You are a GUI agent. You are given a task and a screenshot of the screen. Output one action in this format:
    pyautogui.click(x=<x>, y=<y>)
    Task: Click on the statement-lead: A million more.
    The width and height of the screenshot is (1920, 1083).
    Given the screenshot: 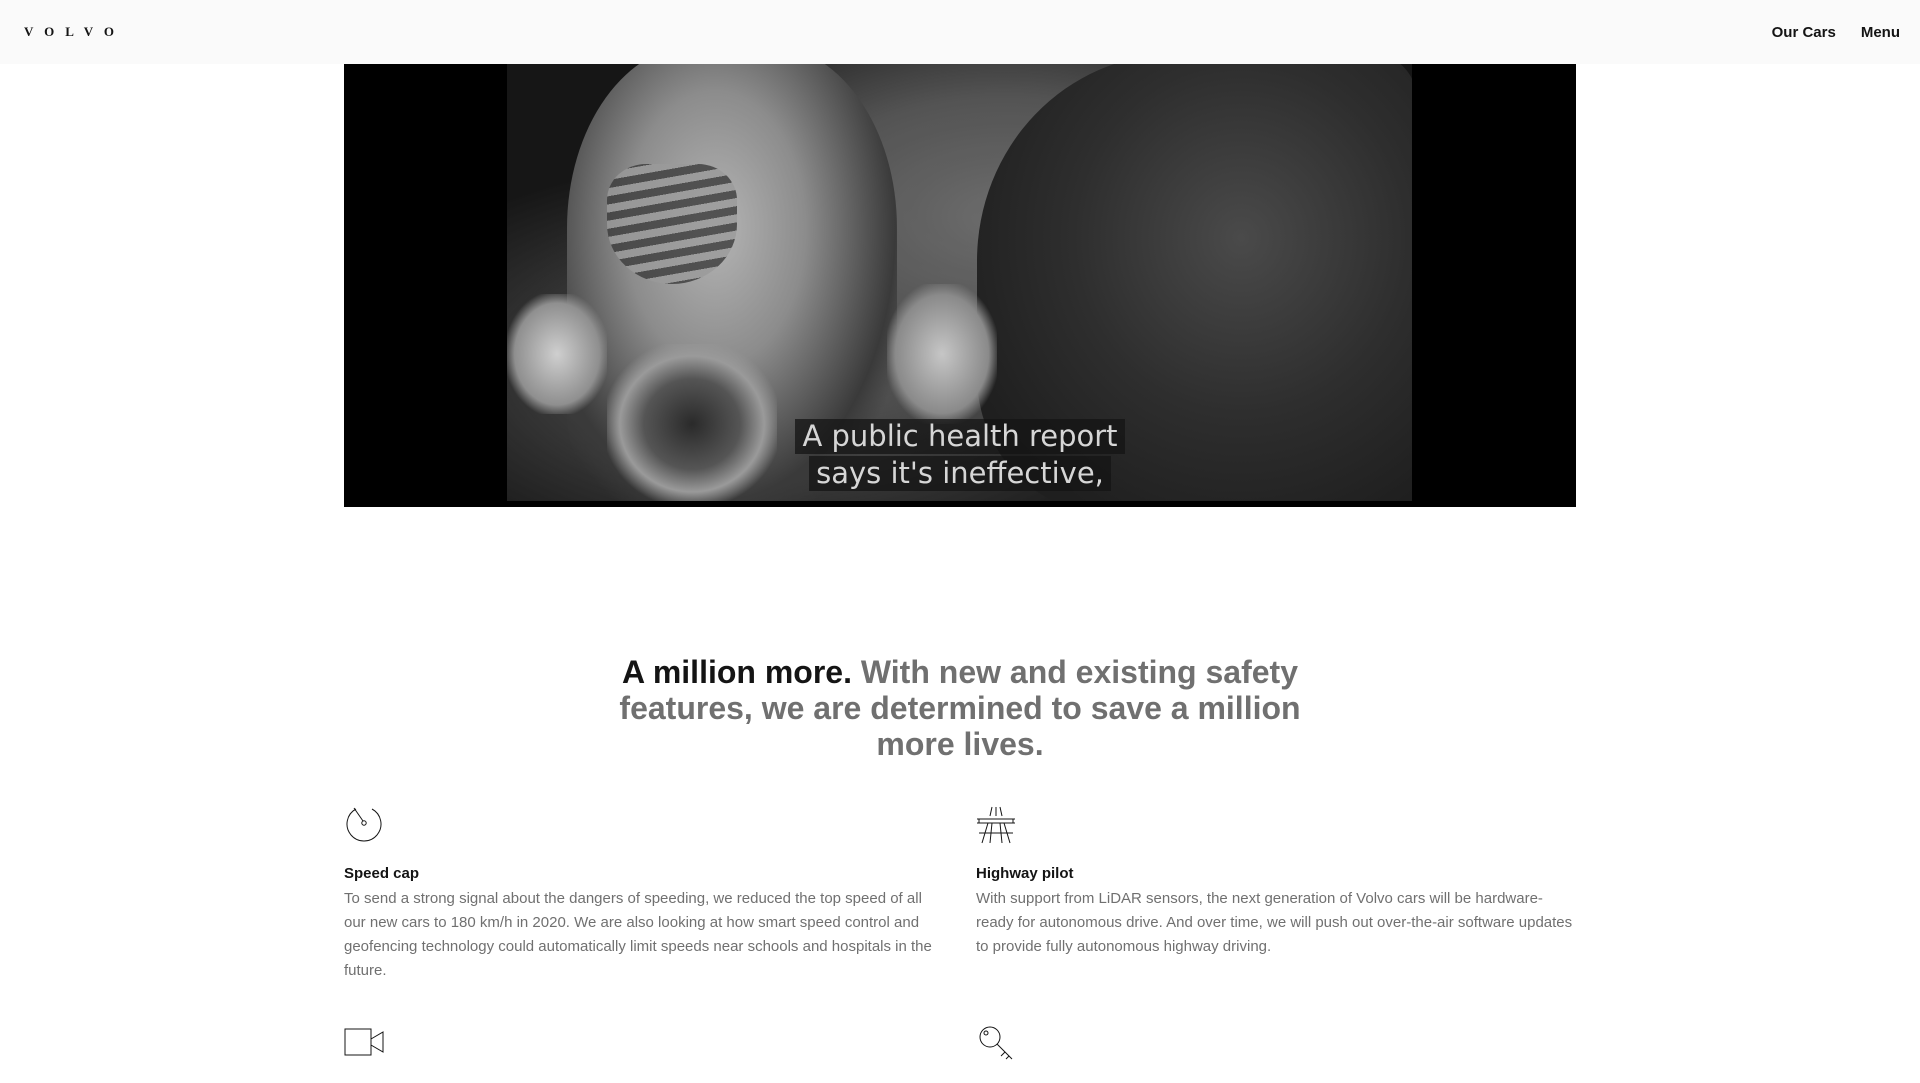 What is the action you would take?
    pyautogui.click(x=737, y=671)
    